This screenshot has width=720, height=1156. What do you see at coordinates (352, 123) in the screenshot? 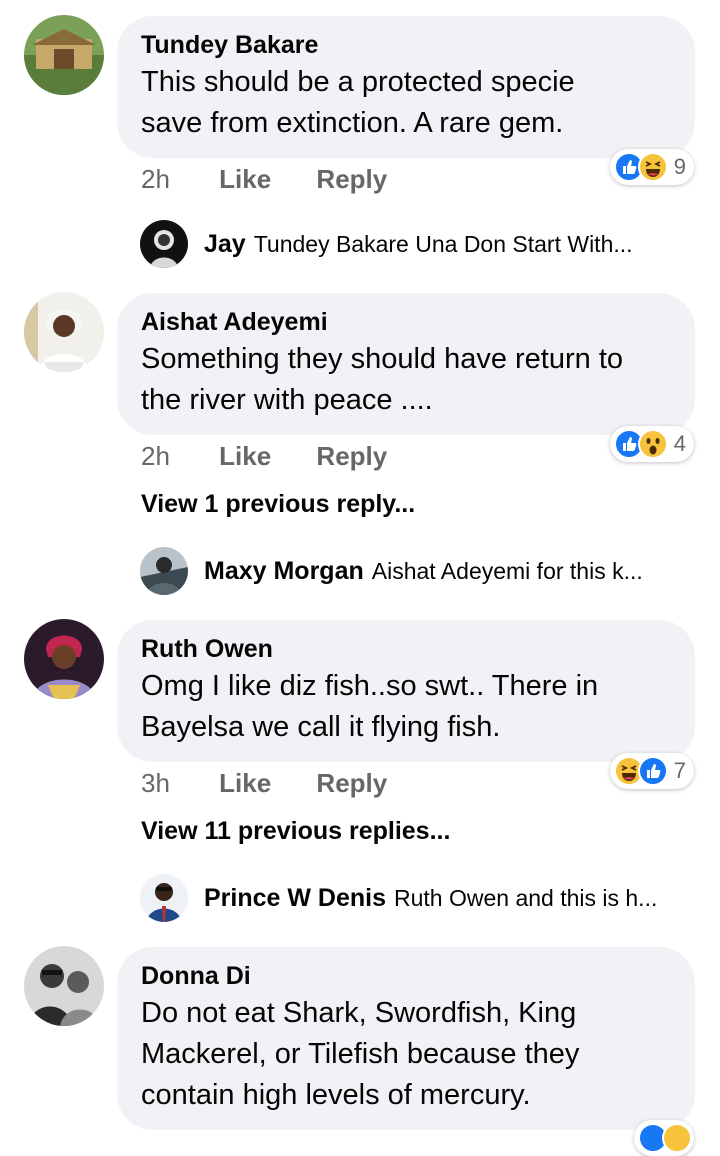
I see `comment-text: save from extinction. A rare gem.` at bounding box center [352, 123].